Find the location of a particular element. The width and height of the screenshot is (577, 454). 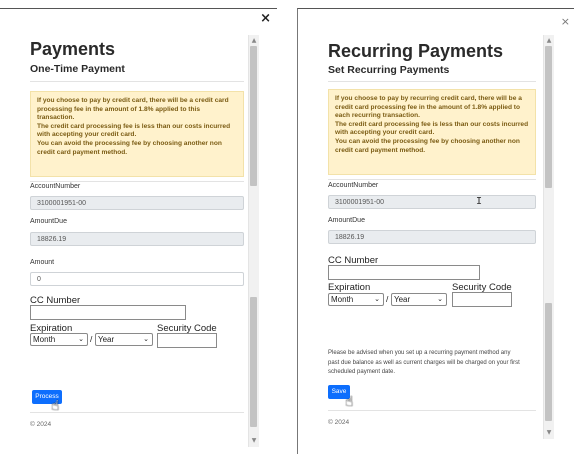

page-subtitle: Set Recurring Payments is located at coordinates (389, 70).